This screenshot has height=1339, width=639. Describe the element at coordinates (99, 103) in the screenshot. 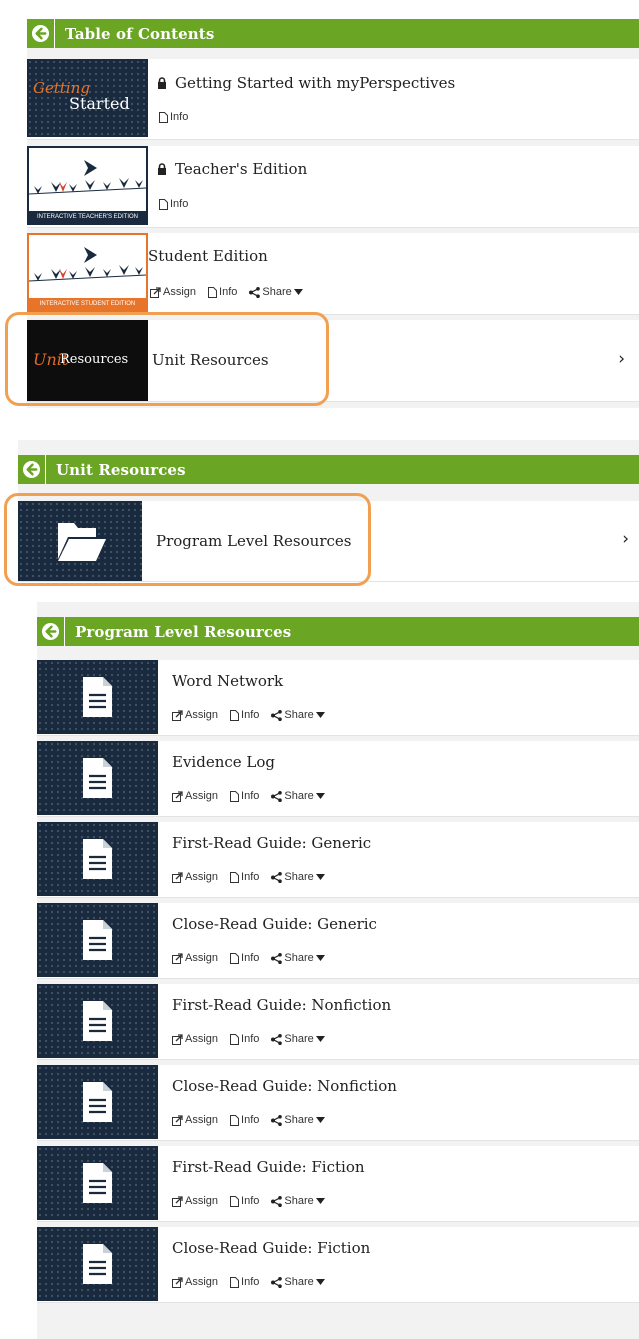

I see `thumb-started: Started` at that location.